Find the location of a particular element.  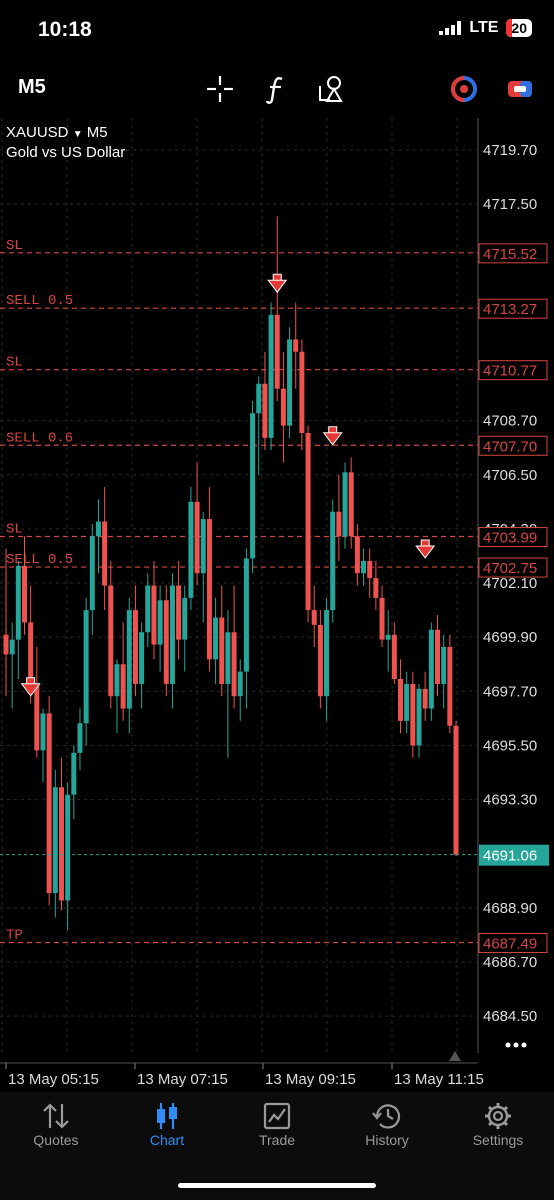

bottom-tab-bar: Quotes Chart Trade History Settings is located at coordinates (277, 1146).